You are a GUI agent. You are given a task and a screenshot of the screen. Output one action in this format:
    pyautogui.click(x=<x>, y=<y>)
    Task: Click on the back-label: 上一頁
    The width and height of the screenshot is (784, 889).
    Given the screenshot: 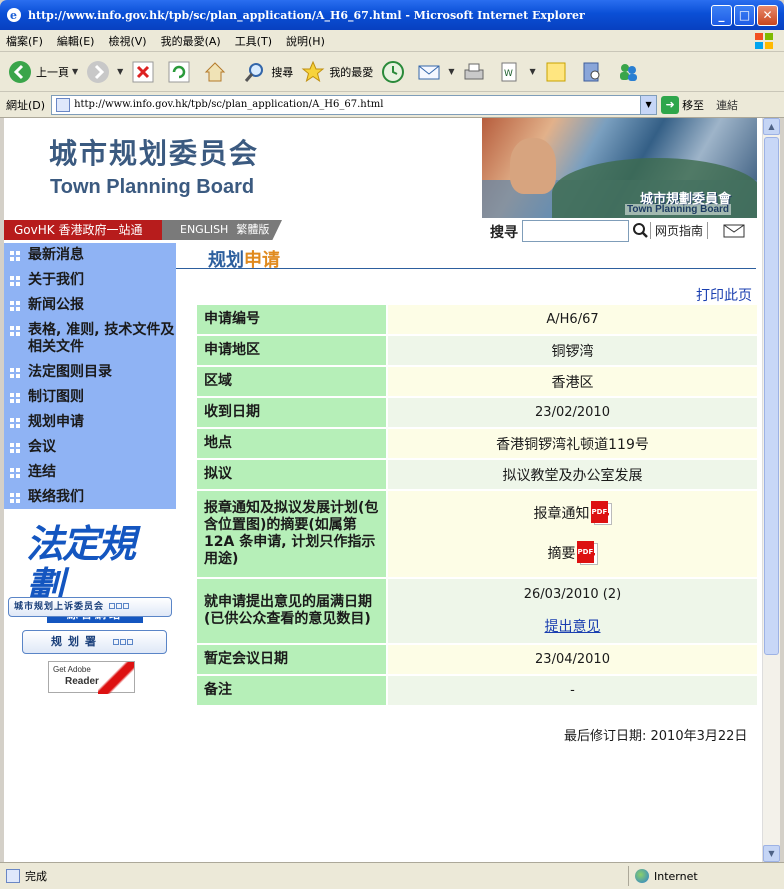 What is the action you would take?
    pyautogui.click(x=52, y=72)
    